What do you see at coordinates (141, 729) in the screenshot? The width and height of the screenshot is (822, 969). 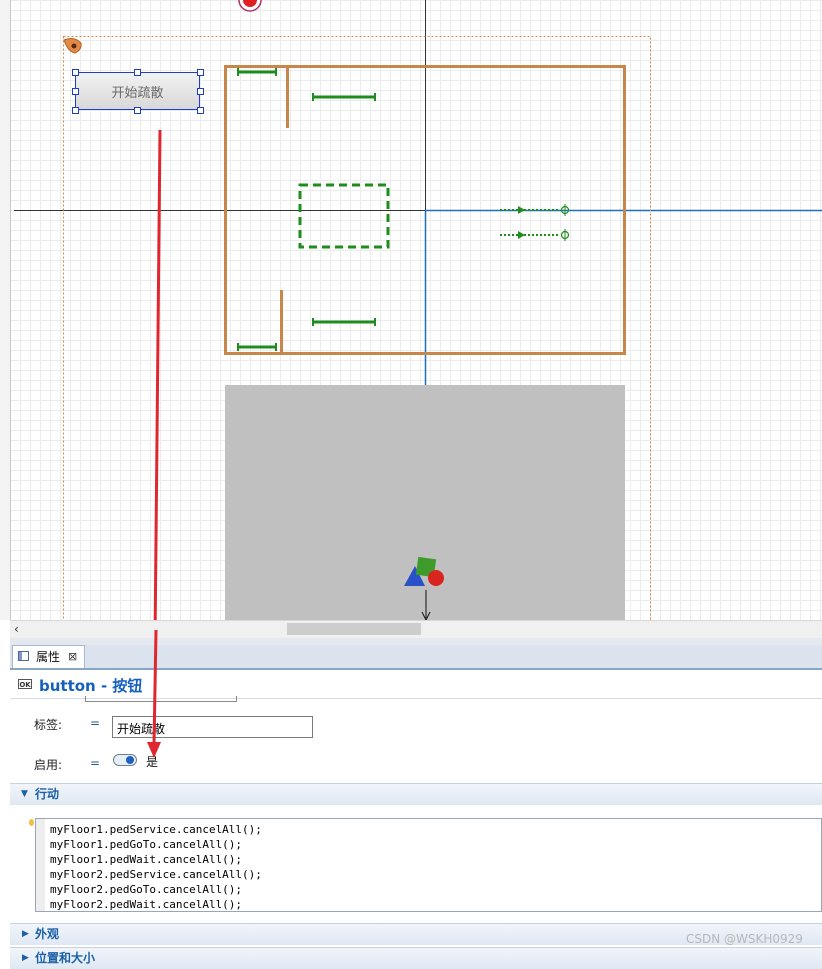 I see `label-input-value: 开始疏散` at bounding box center [141, 729].